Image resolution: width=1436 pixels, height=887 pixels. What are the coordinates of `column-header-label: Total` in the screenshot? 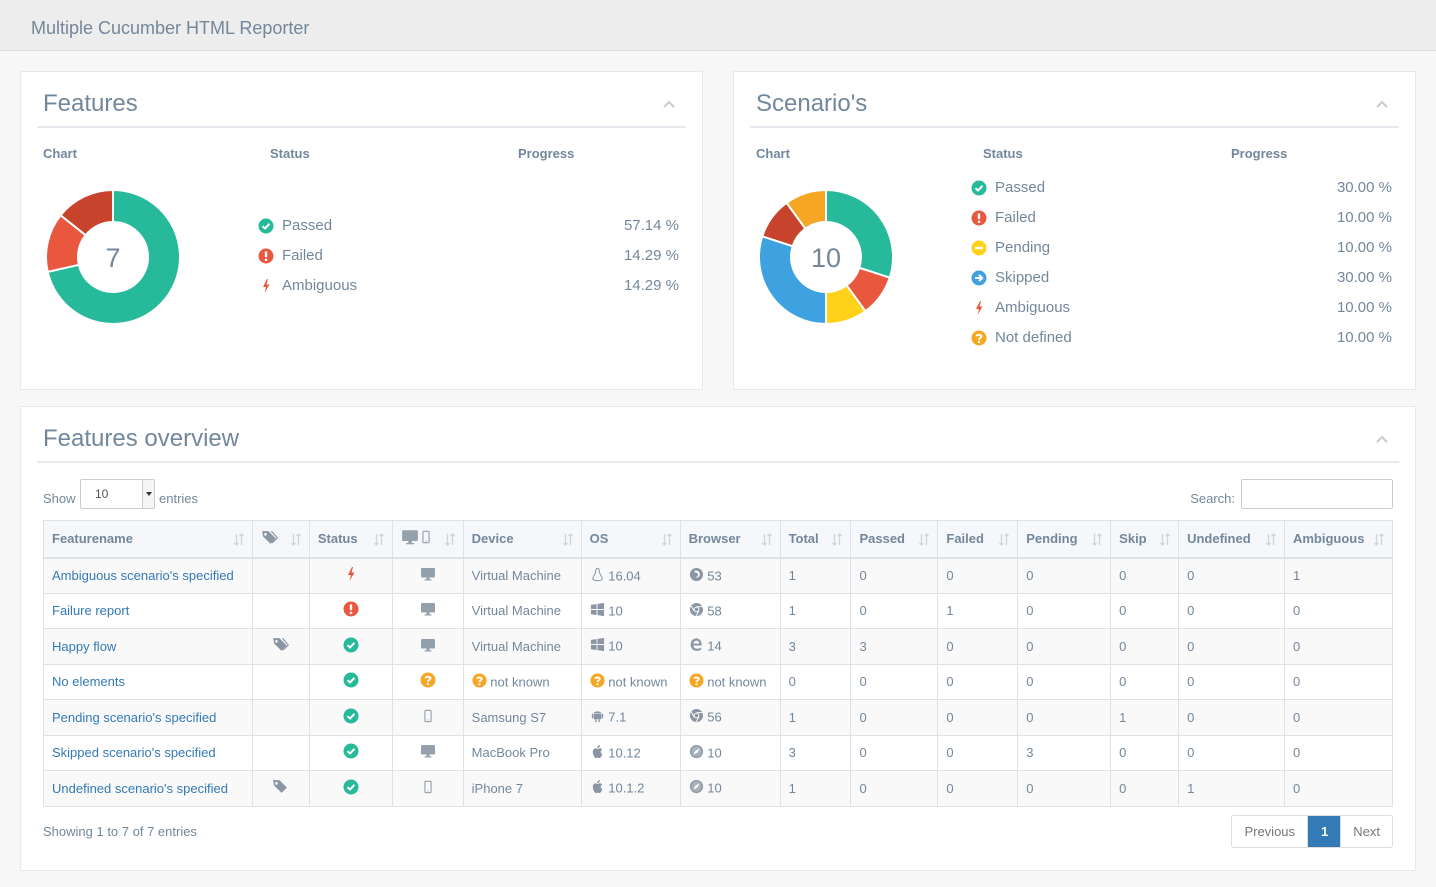 It's located at (803, 539).